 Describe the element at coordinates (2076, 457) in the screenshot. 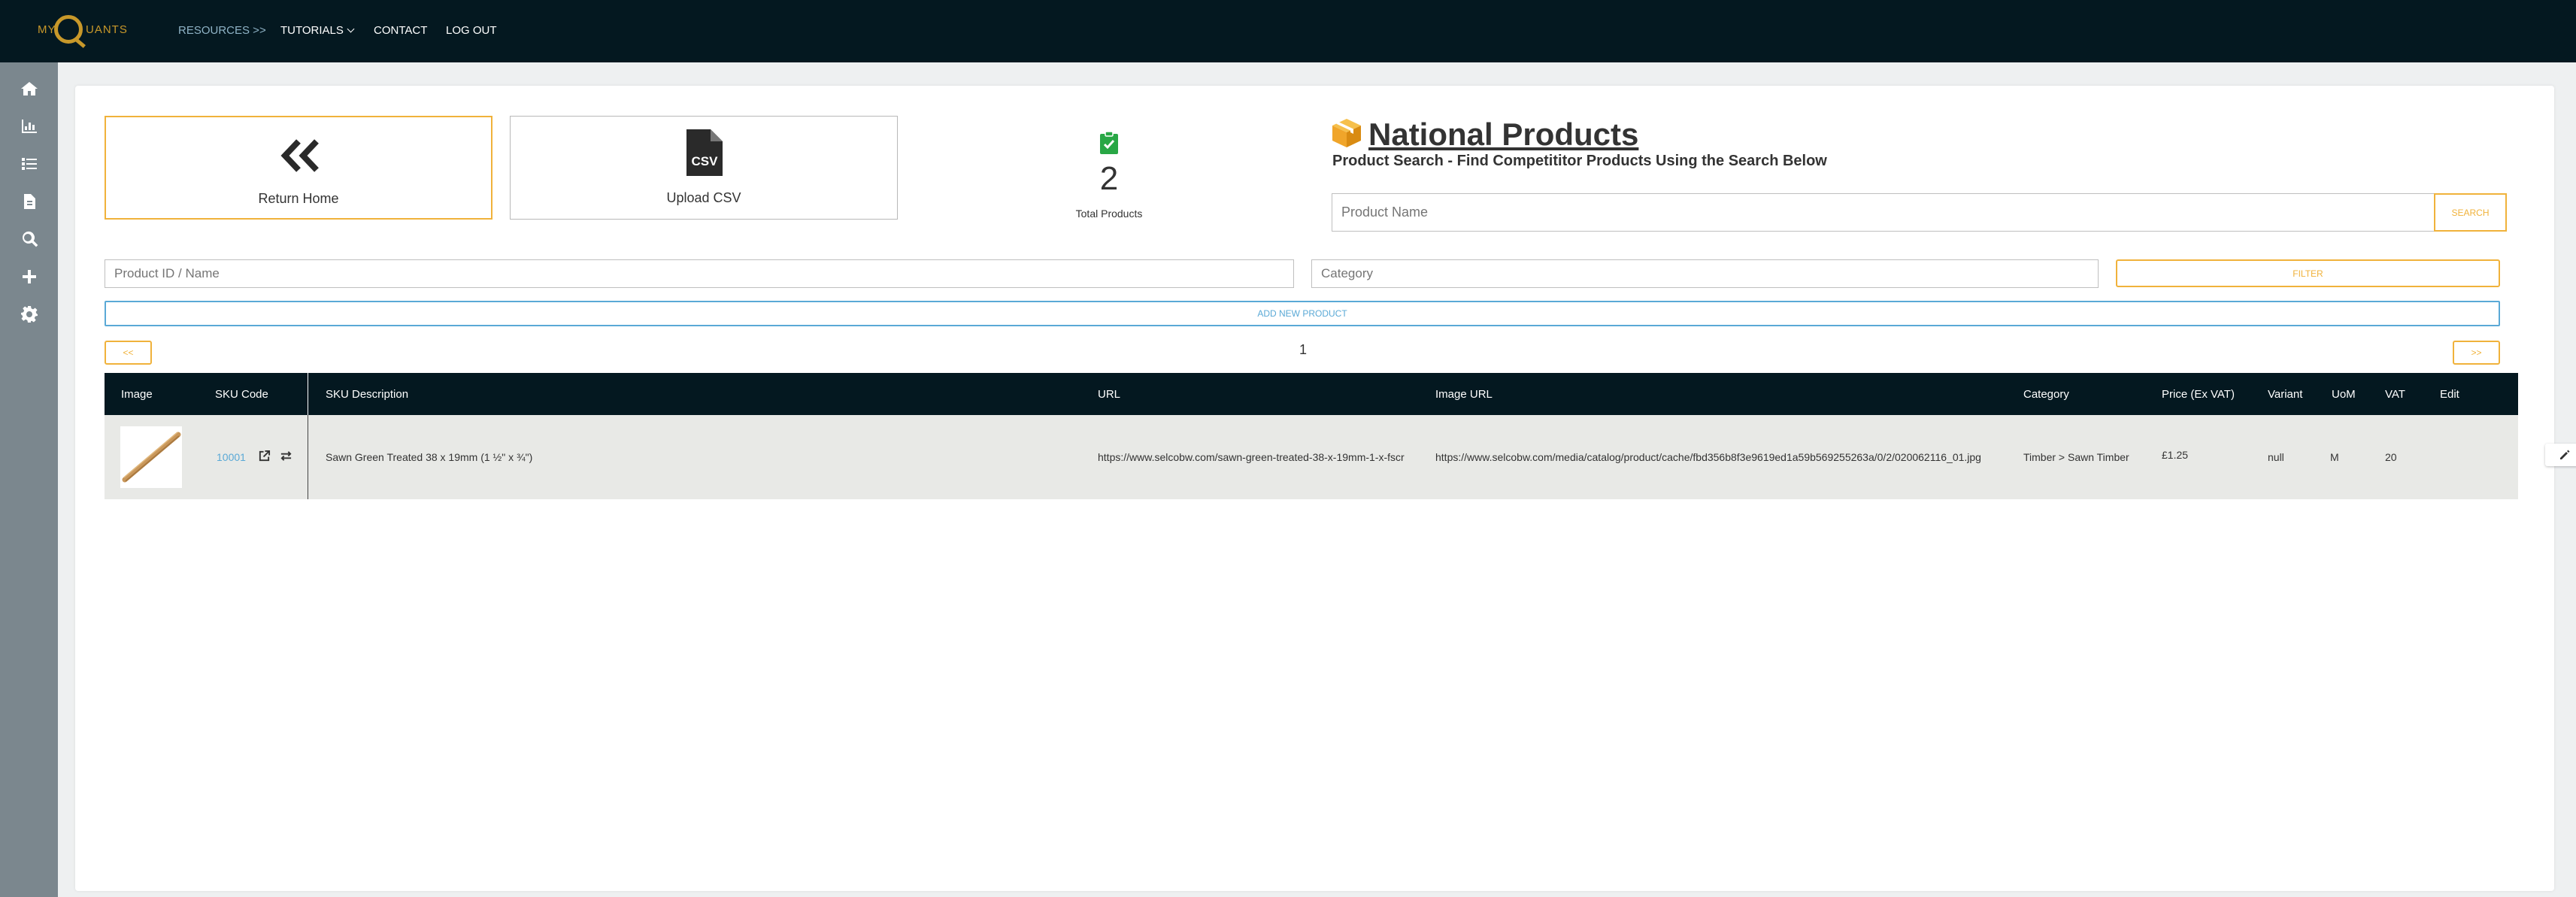

I see `product-category: Timber > Sawn Timber` at that location.